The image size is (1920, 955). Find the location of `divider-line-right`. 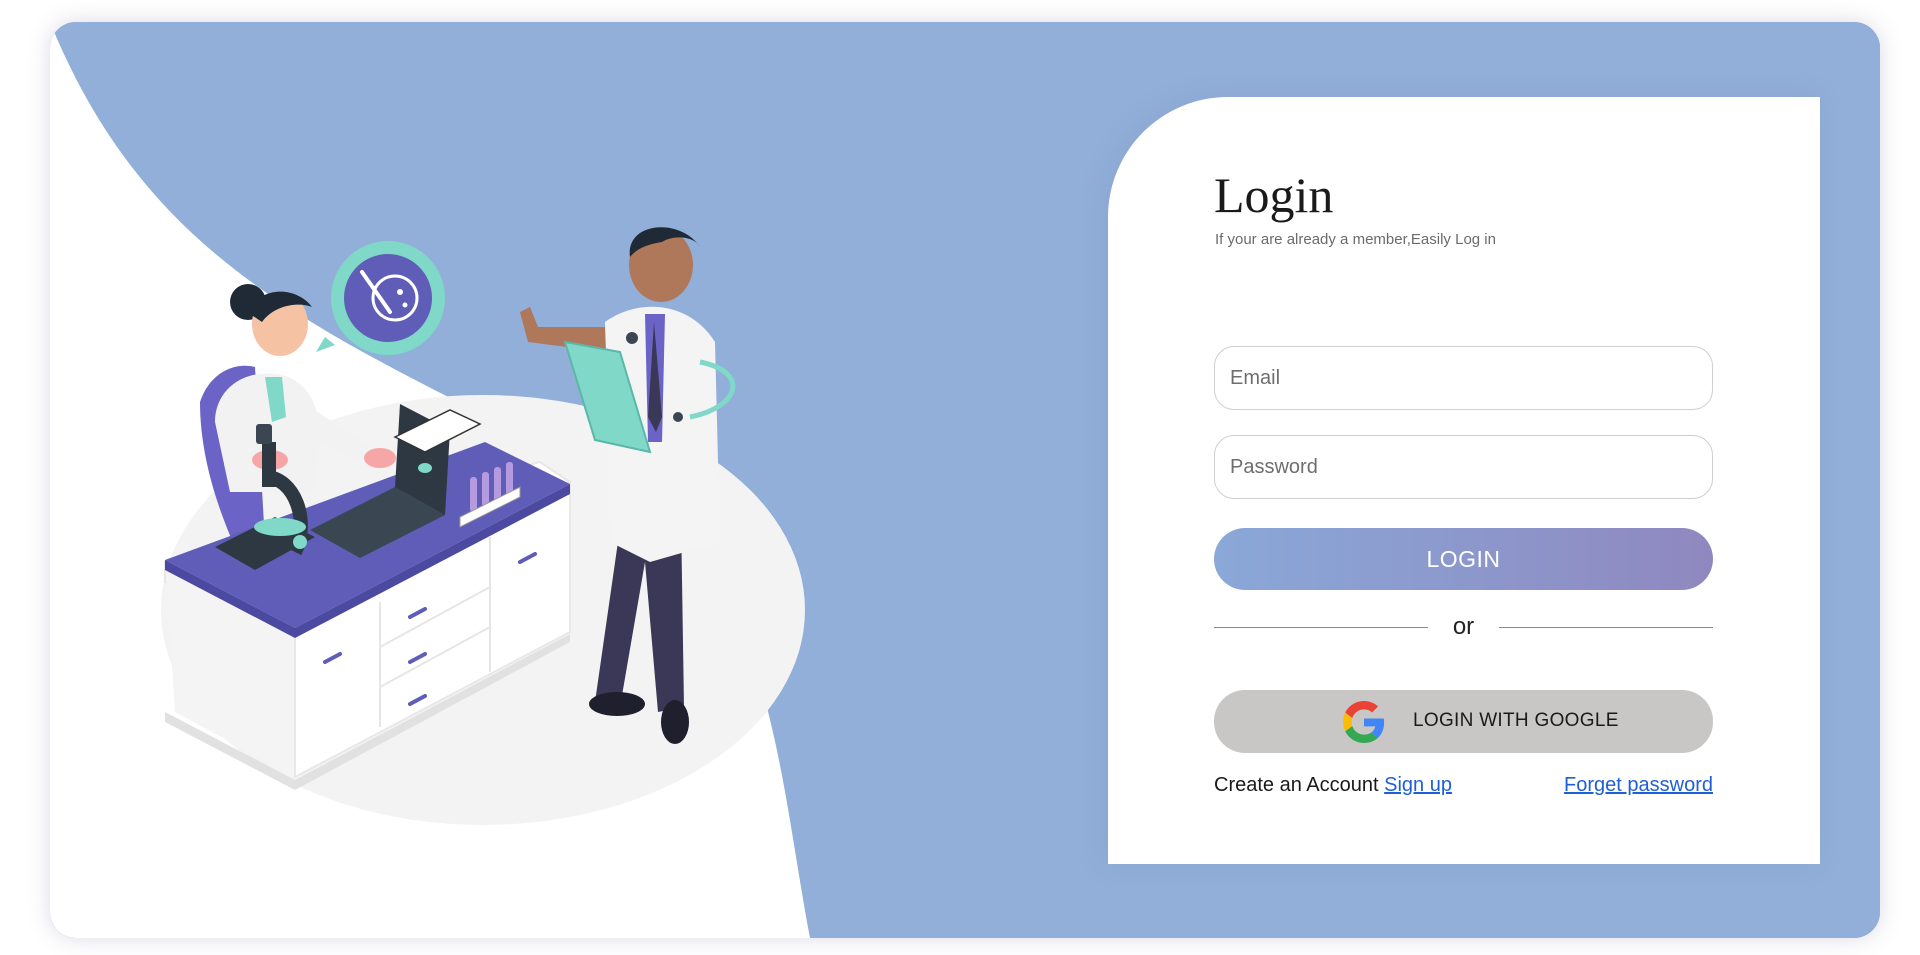

divider-line-right is located at coordinates (1606, 627).